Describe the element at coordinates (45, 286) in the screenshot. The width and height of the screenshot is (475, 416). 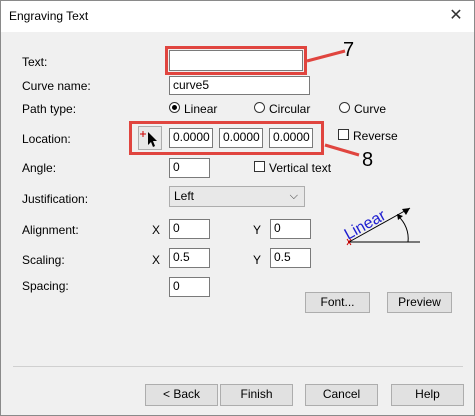
I see `spacing-label: Spacing:` at that location.